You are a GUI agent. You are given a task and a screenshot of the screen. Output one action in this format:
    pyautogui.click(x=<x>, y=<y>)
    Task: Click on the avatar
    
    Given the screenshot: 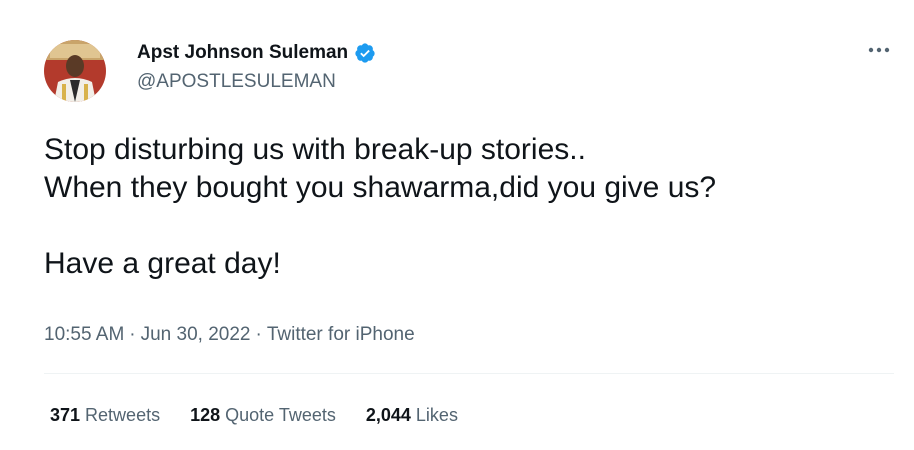 What is the action you would take?
    pyautogui.click(x=75, y=71)
    